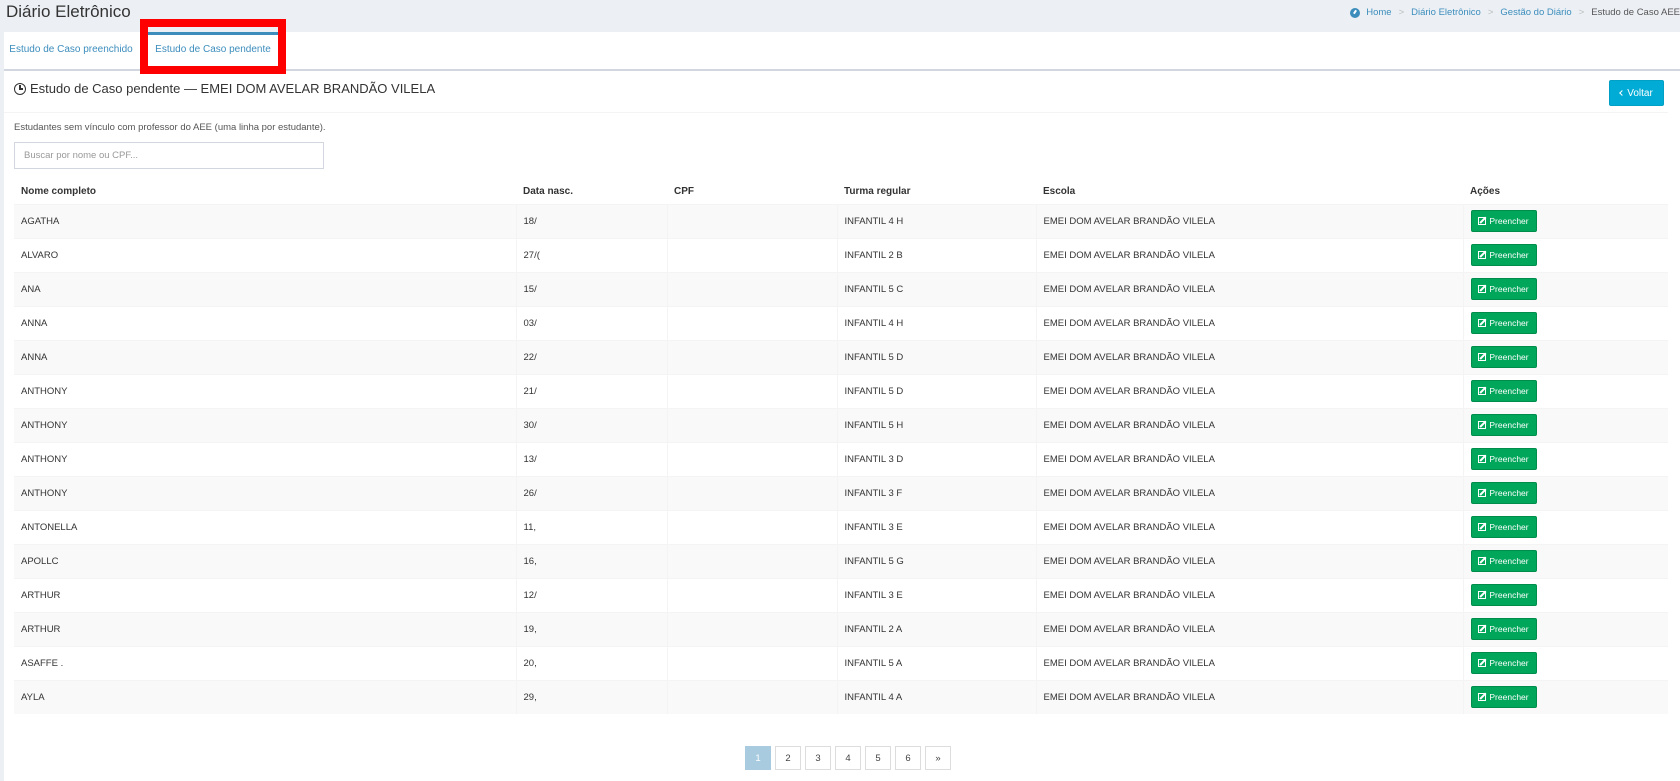  What do you see at coordinates (818, 758) in the screenshot?
I see `pagination-page-3: 3` at bounding box center [818, 758].